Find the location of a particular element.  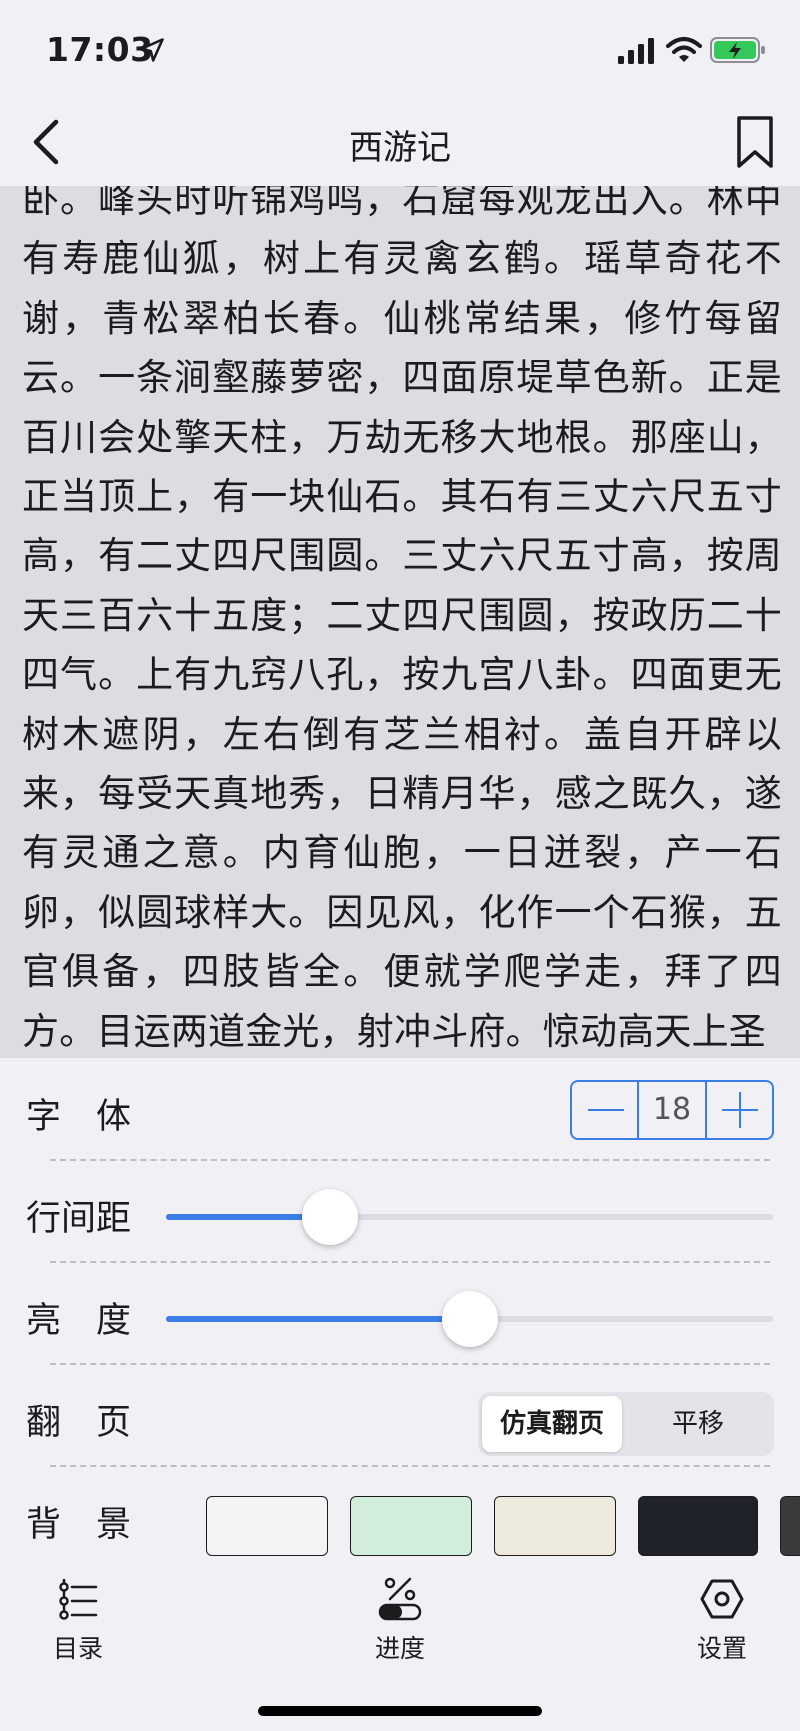

brightness-thumb is located at coordinates (469, 1319).